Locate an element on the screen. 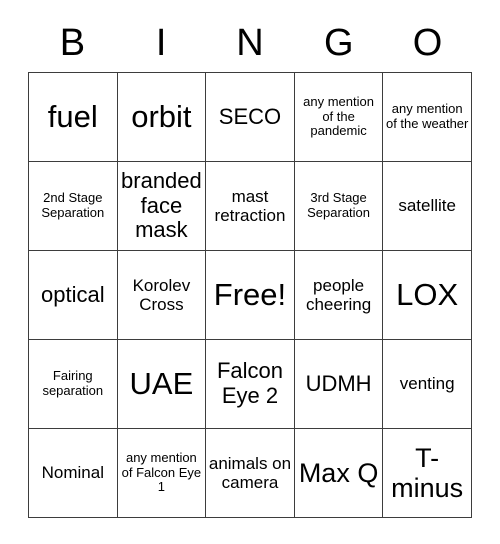 Image resolution: width=500 pixels, height=544 pixels. bingo-cell-label: venting is located at coordinates (427, 384).